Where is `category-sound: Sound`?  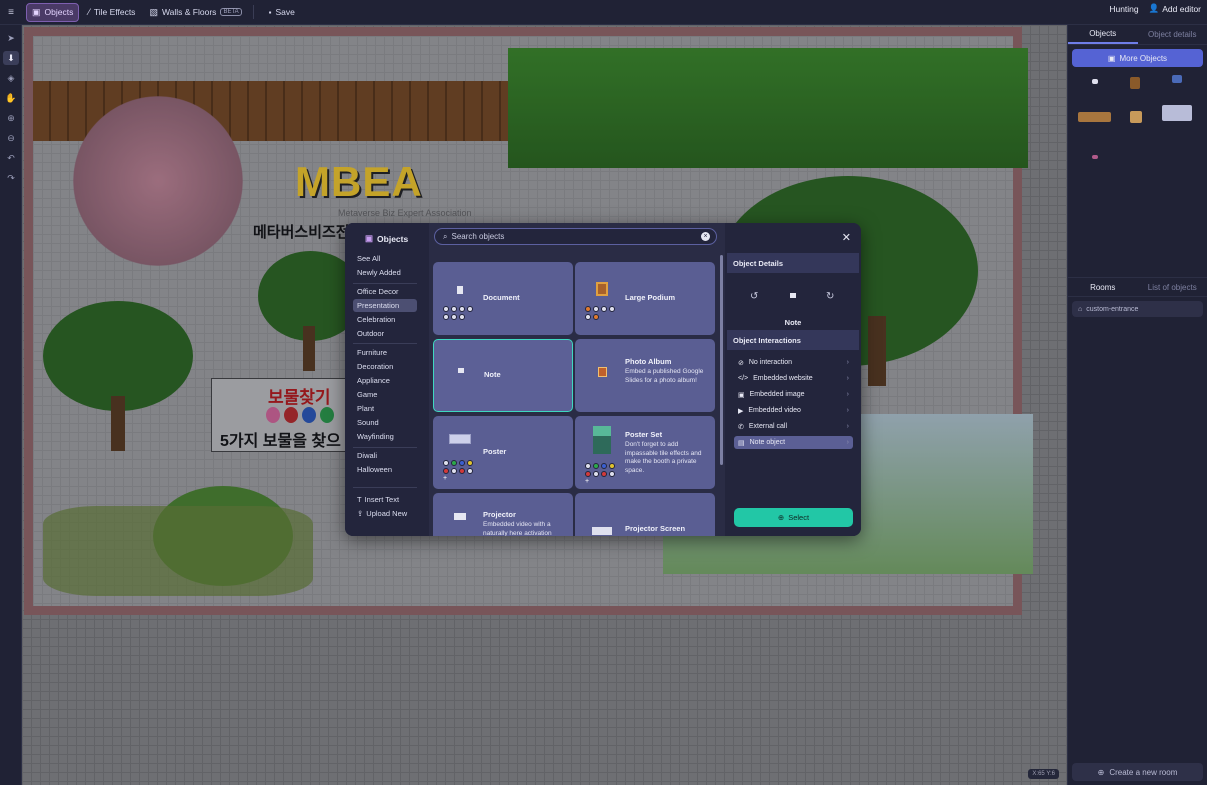 category-sound: Sound is located at coordinates (385, 422).